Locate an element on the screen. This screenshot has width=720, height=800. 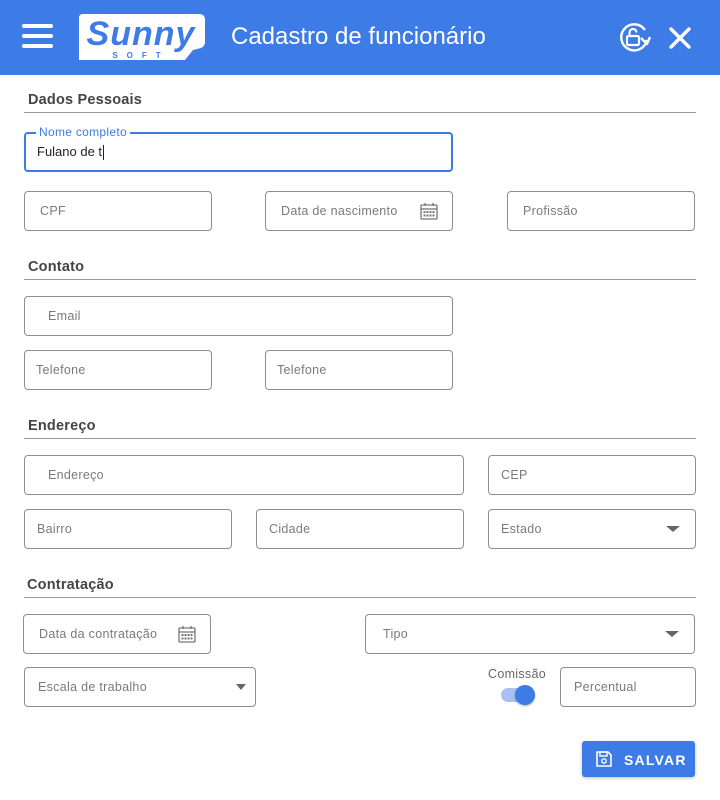
full-name-field: Nome completo Fulano de t is located at coordinates (238, 148).